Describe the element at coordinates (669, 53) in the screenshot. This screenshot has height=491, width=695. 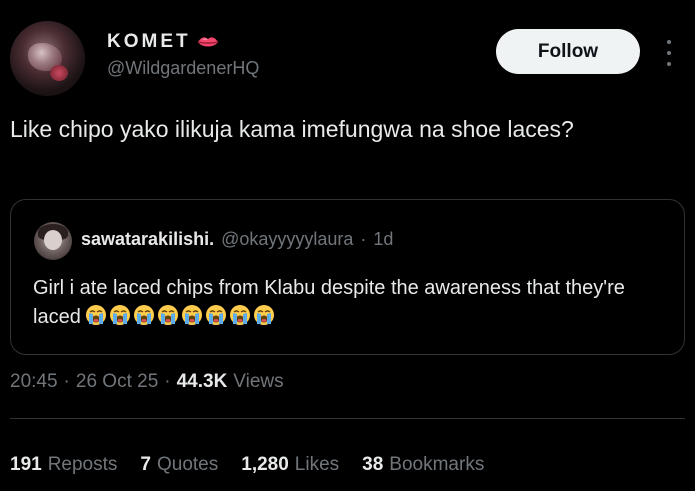
I see `more-options-icon` at that location.